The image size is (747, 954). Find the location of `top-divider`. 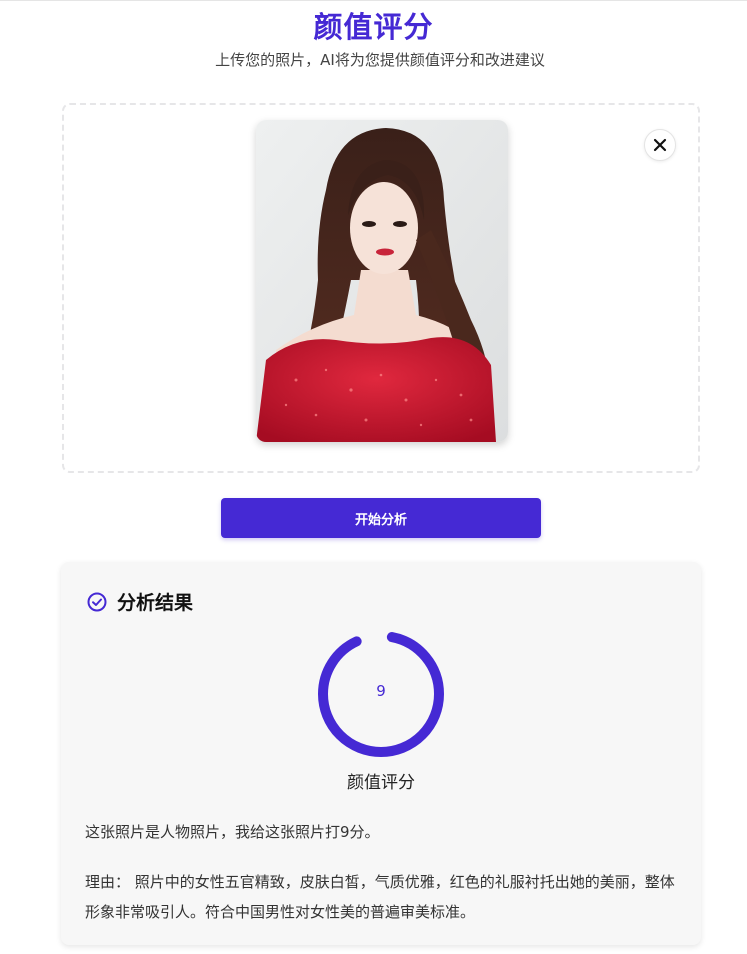

top-divider is located at coordinates (373, 0).